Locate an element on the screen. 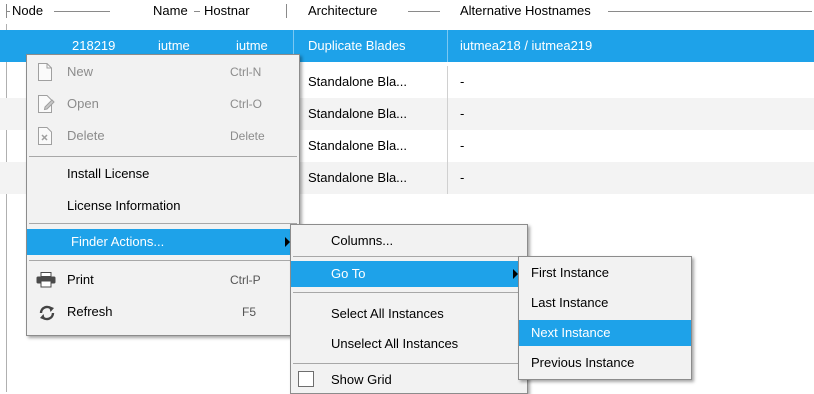 This screenshot has width=814, height=394. shortcut-label: Ctrl-O is located at coordinates (246, 104).